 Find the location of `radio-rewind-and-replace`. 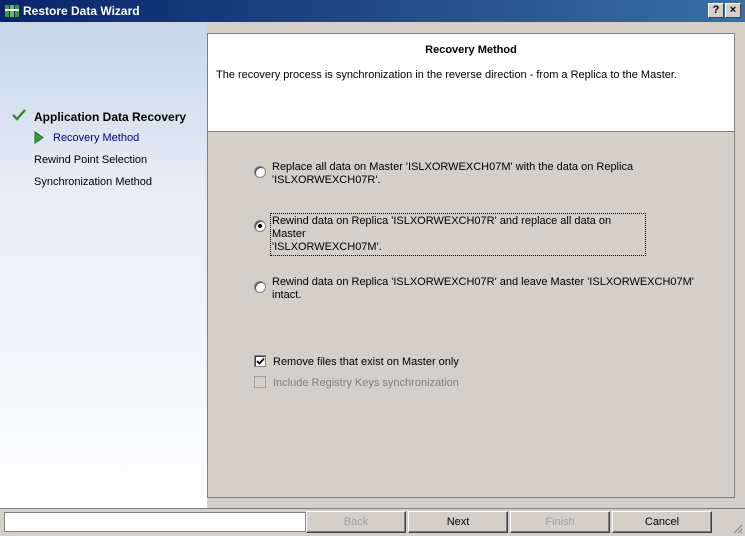

radio-rewind-and-replace is located at coordinates (260, 226).